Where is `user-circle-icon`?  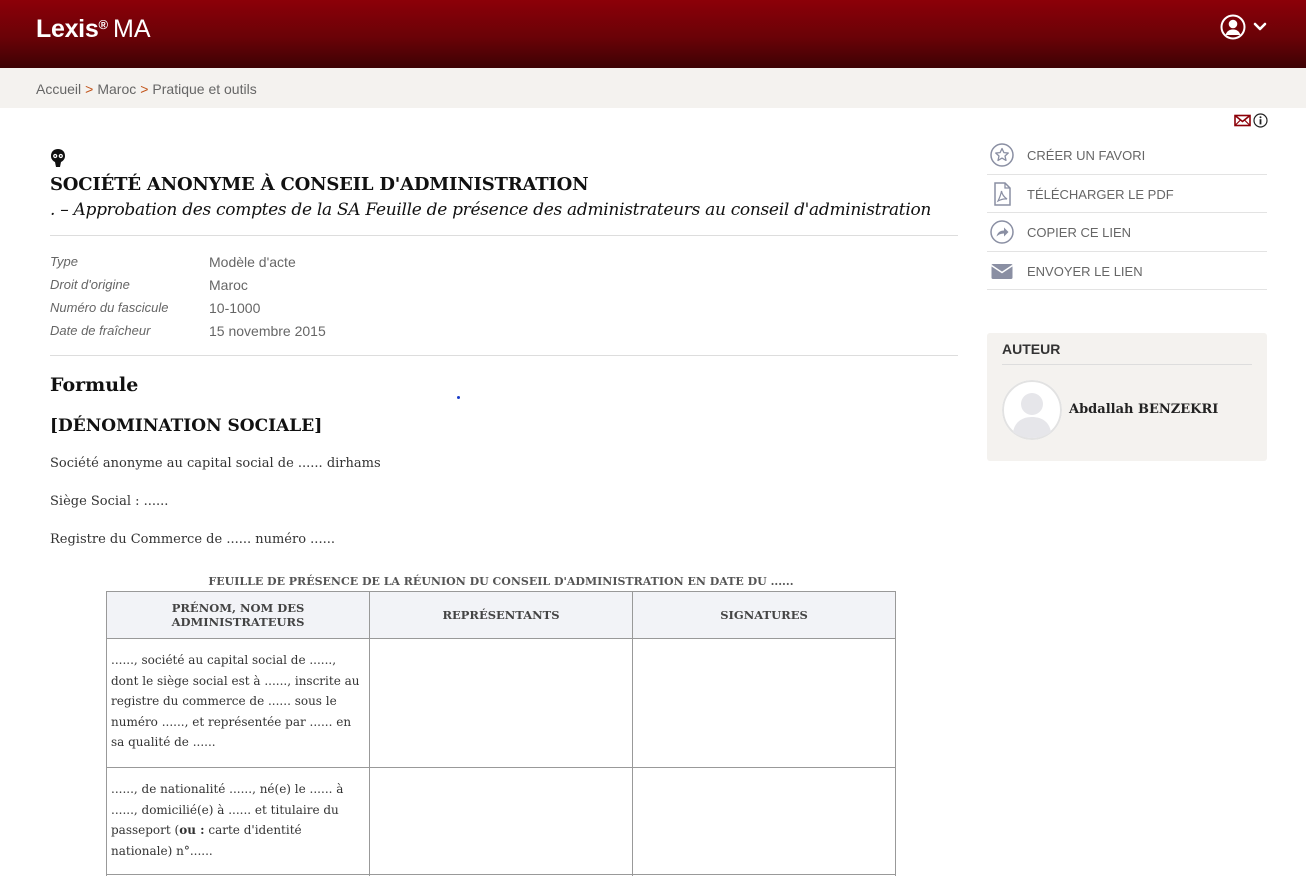 user-circle-icon is located at coordinates (1233, 27).